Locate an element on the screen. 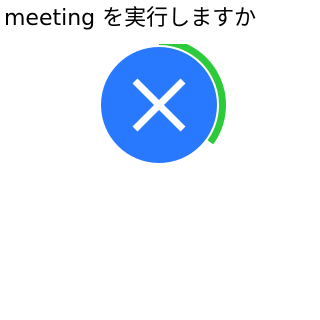 Image resolution: width=320 pixels, height=320 pixels. cancel-button is located at coordinates (159, 105).